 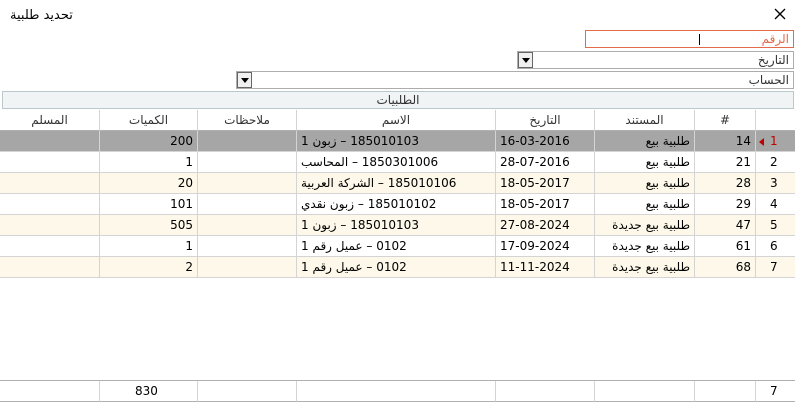 I want to click on number-input: الرقم, so click(x=689, y=39).